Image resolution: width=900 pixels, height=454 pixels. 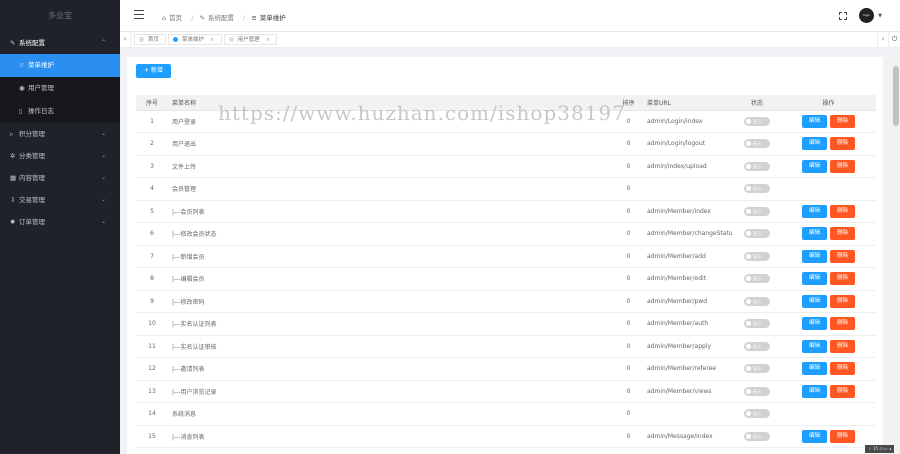 What do you see at coordinates (175, 18) in the screenshot?
I see `breadcrumb-home: 首页` at bounding box center [175, 18].